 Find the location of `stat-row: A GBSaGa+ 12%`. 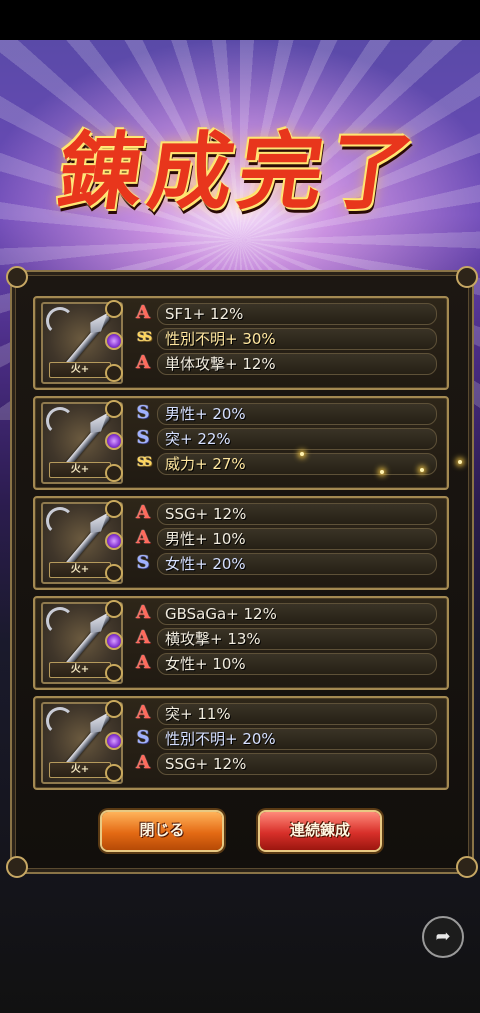

stat-row: A GBSaGa+ 12% is located at coordinates (284, 613).